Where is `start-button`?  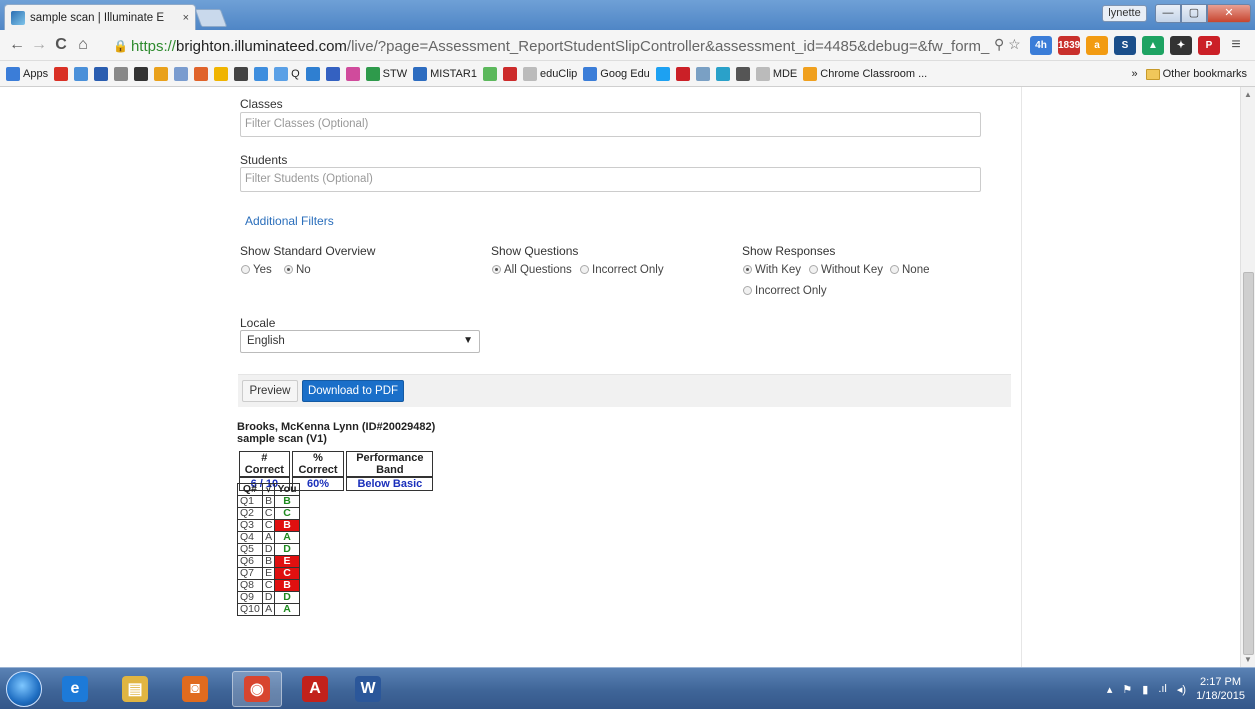 start-button is located at coordinates (24, 689).